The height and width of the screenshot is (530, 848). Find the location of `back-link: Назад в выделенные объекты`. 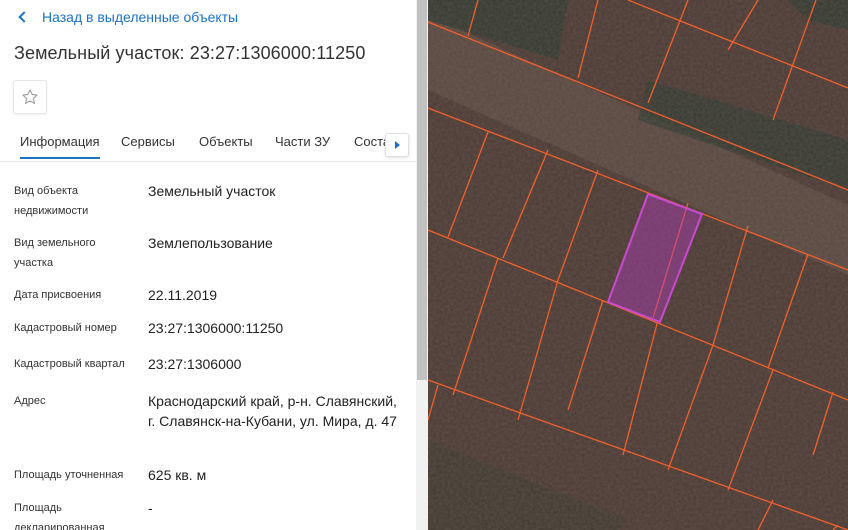

back-link: Назад в выделенные объекты is located at coordinates (128, 17).